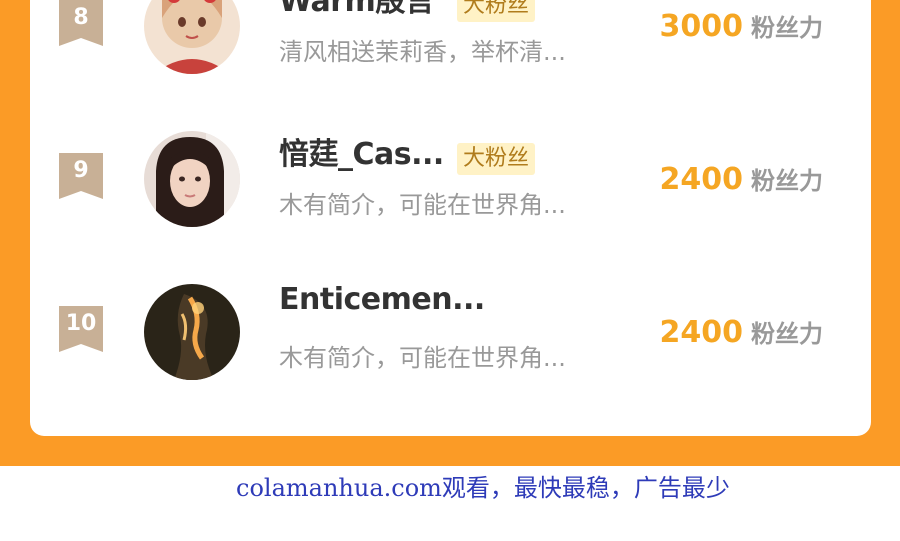 The width and height of the screenshot is (900, 541). I want to click on rank-ribbon-icon: 8, so click(81, 23).